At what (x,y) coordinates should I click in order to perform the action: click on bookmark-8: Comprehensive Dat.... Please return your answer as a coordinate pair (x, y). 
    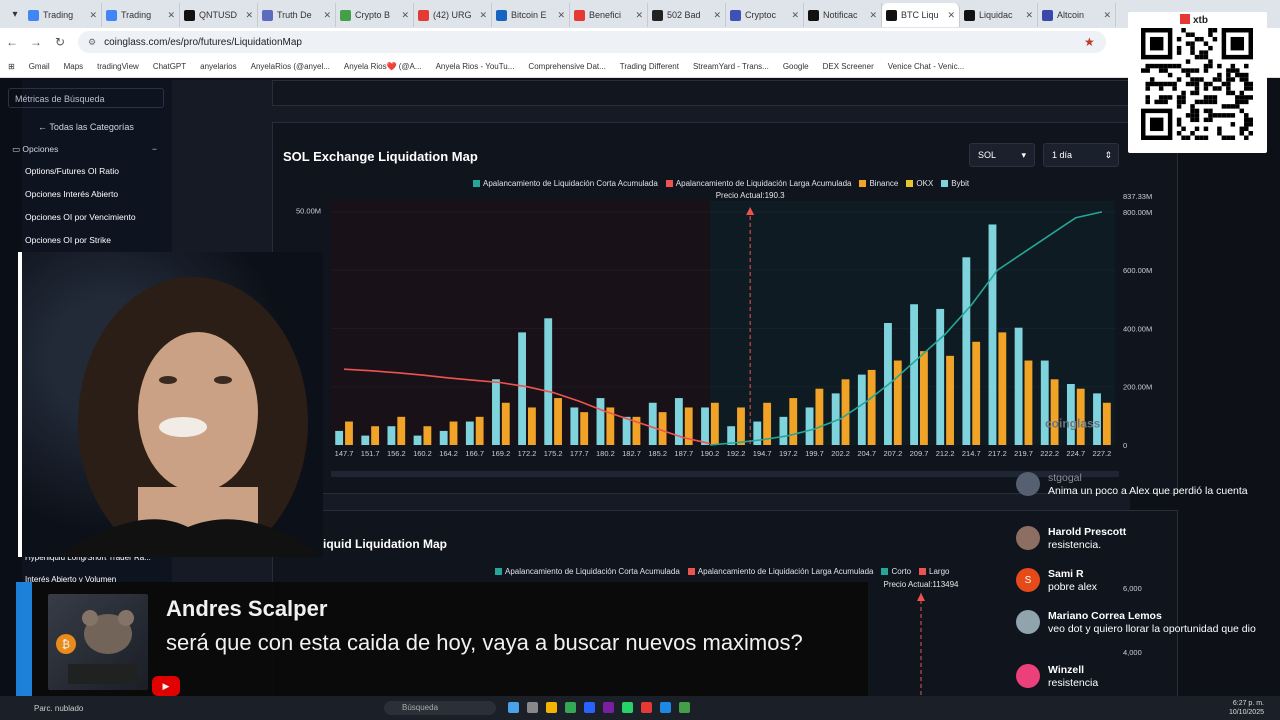
    Looking at the image, I should click on (566, 66).